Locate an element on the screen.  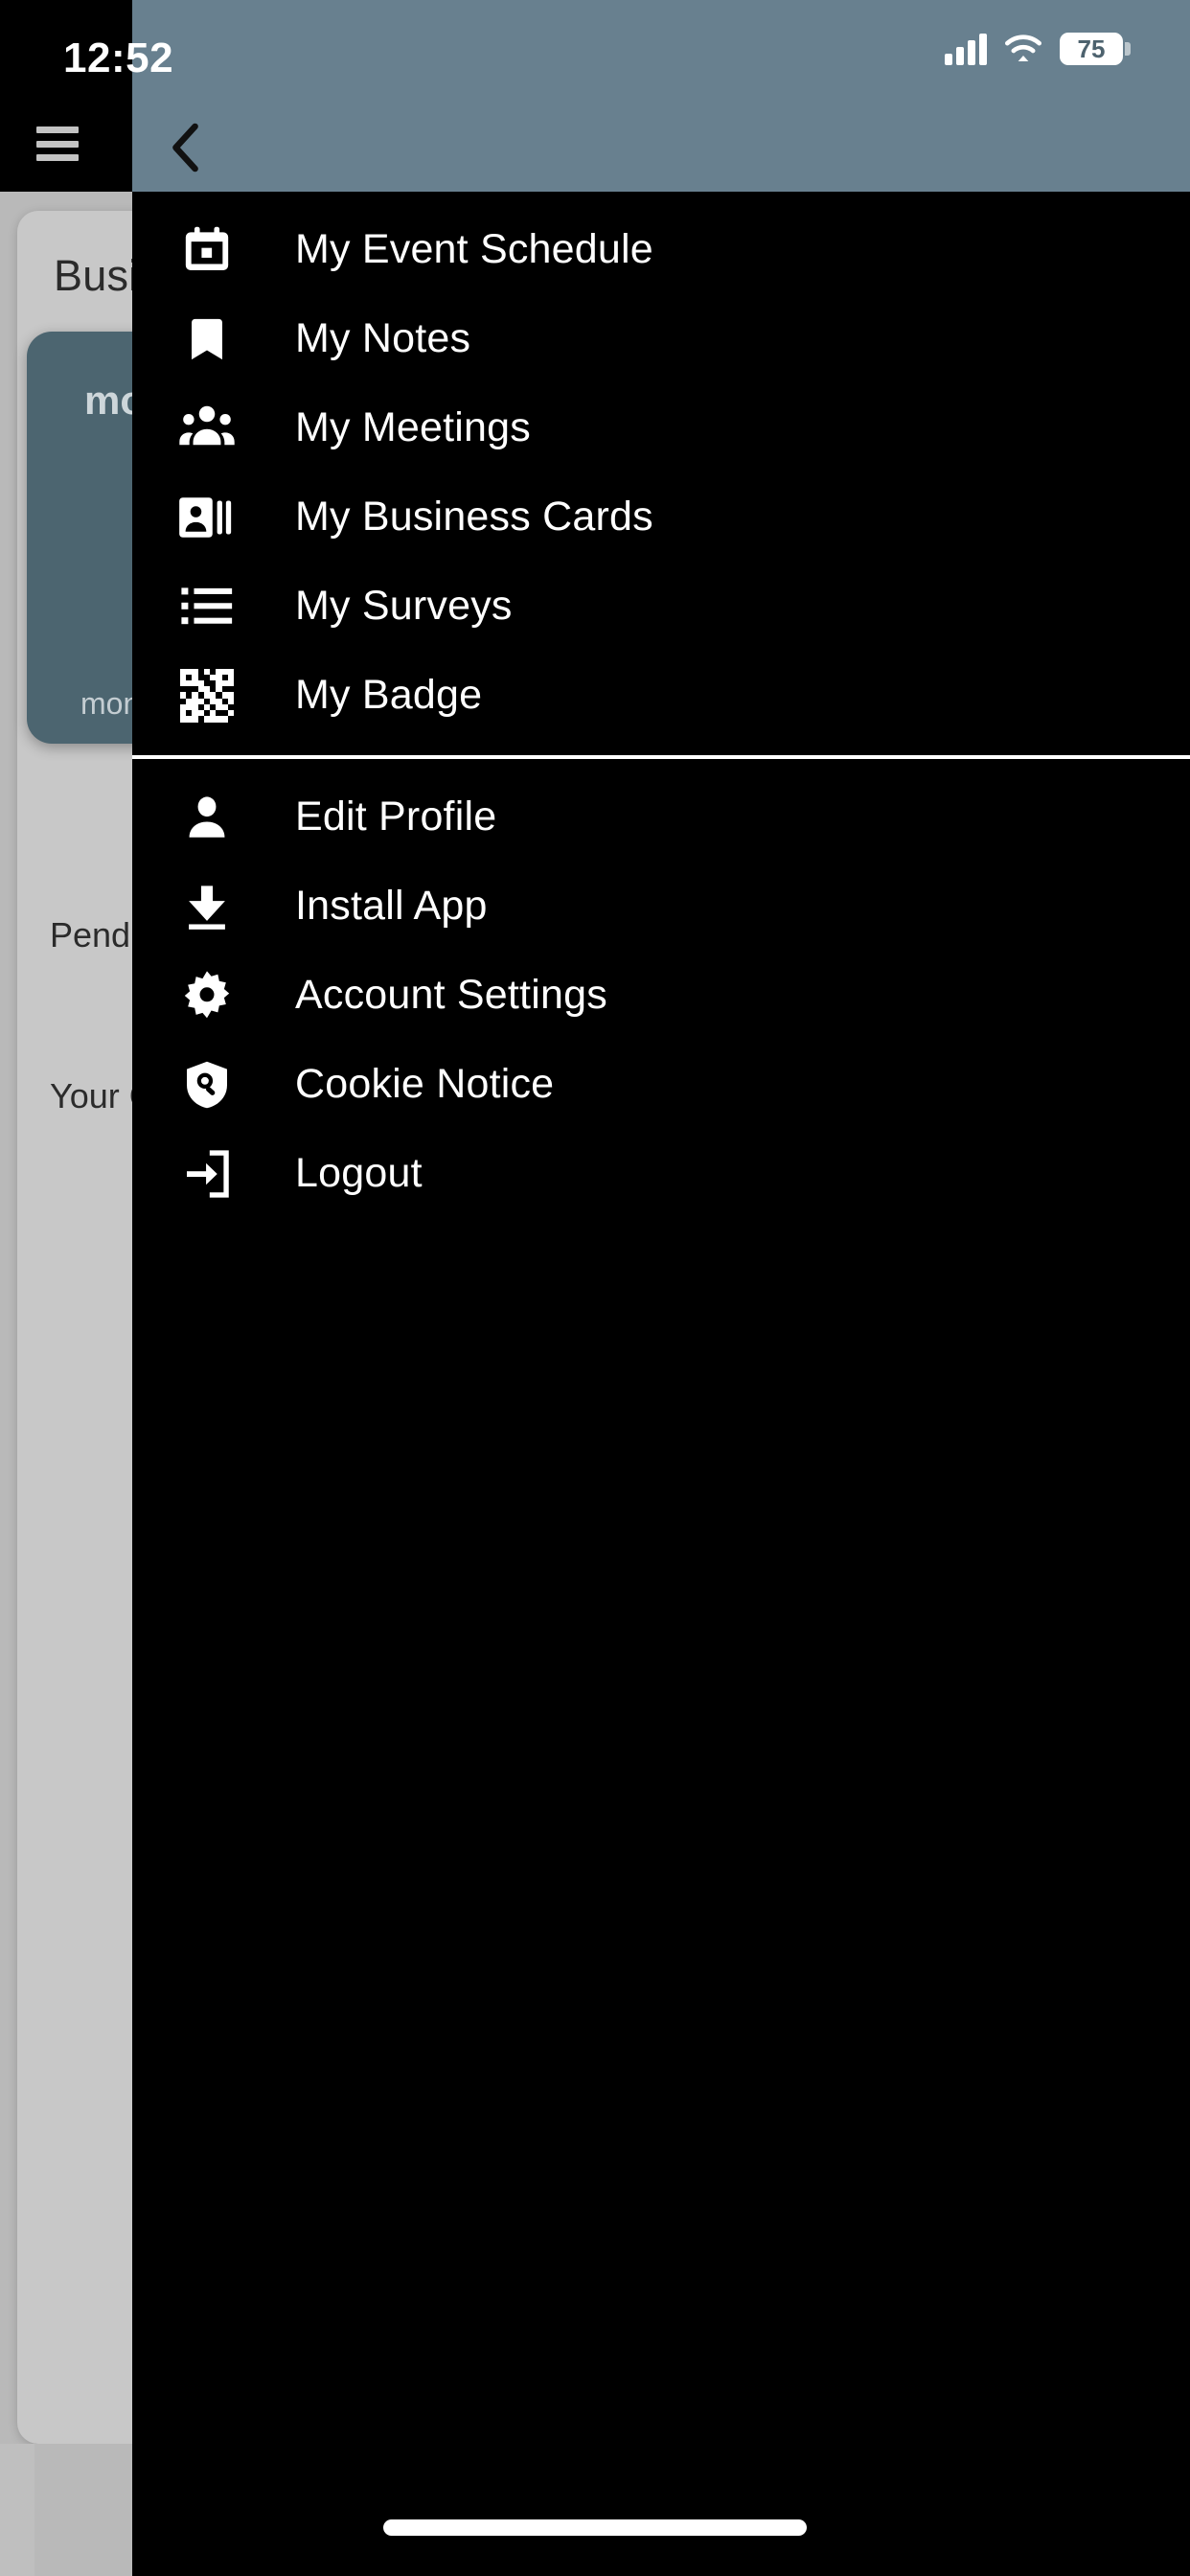
menu-item-label: My Surveys is located at coordinates (404, 606).